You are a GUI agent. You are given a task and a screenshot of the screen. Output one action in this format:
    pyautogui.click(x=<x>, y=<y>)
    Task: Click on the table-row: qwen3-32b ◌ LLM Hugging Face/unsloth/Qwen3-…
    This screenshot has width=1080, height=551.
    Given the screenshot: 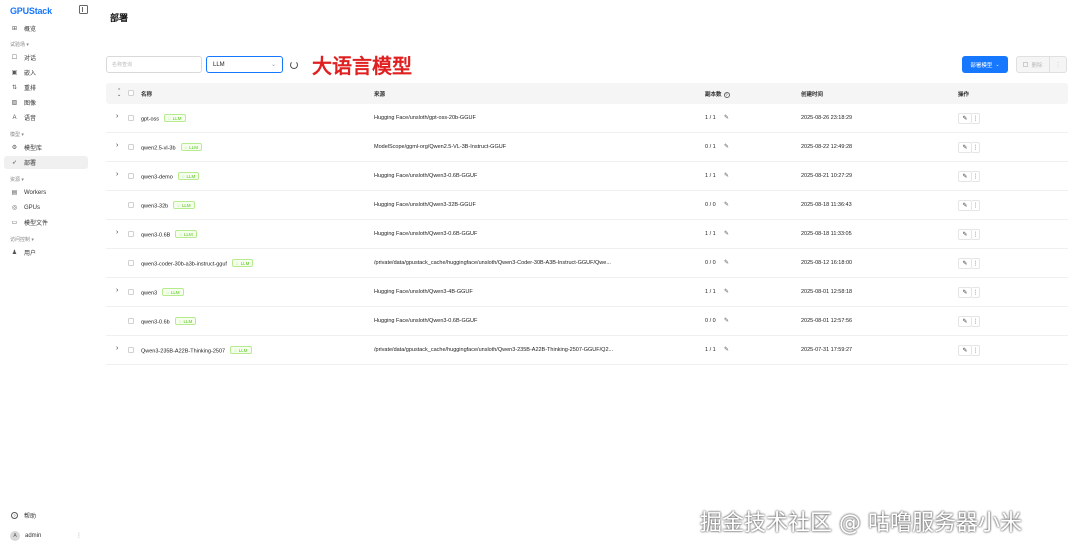 What is the action you would take?
    pyautogui.click(x=587, y=205)
    